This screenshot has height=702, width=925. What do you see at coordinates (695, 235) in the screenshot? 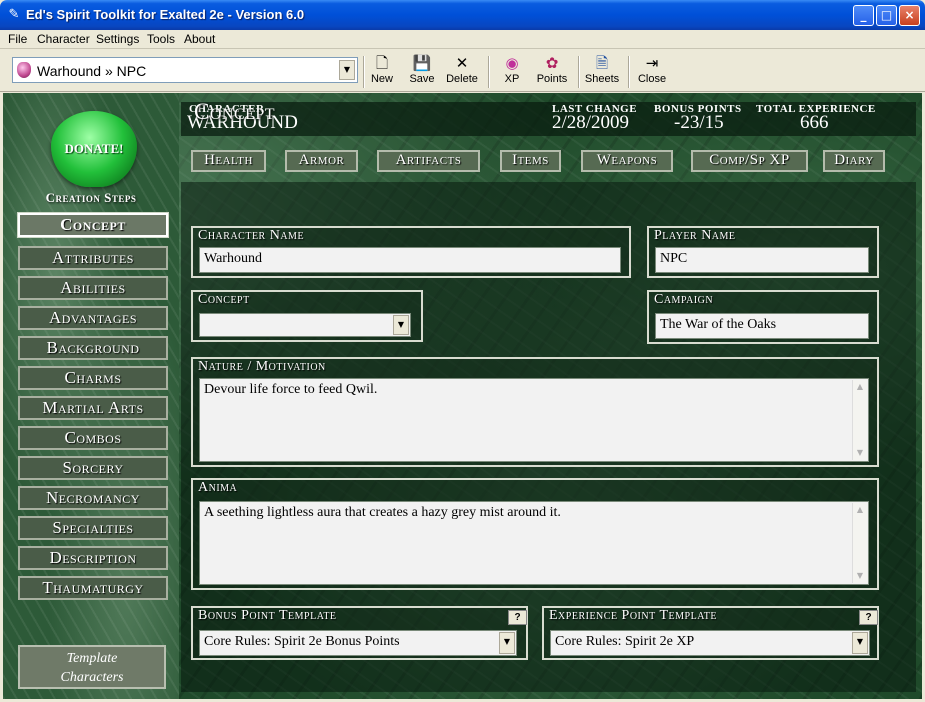
I see `player-name-label: Player Name` at bounding box center [695, 235].